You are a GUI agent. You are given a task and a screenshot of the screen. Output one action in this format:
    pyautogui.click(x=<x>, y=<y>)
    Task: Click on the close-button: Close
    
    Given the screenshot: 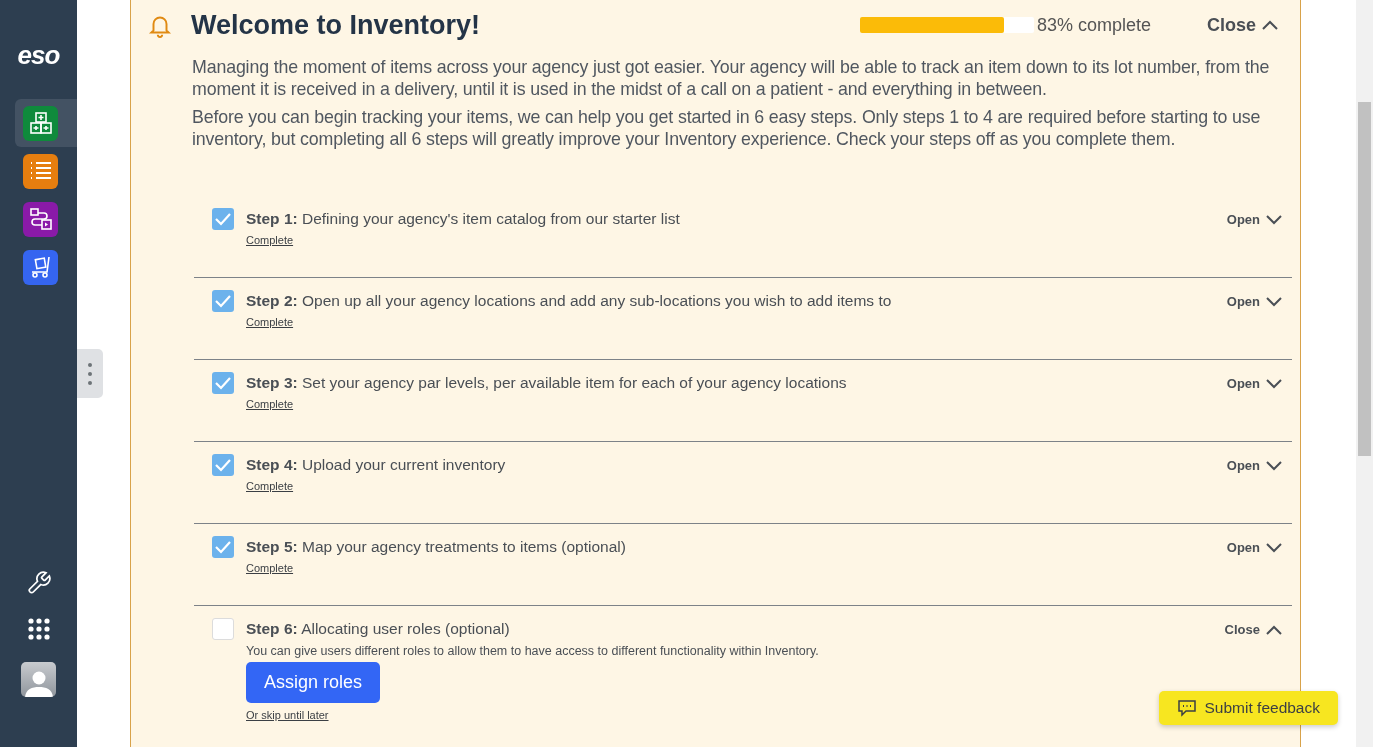 What is the action you would take?
    pyautogui.click(x=1242, y=25)
    